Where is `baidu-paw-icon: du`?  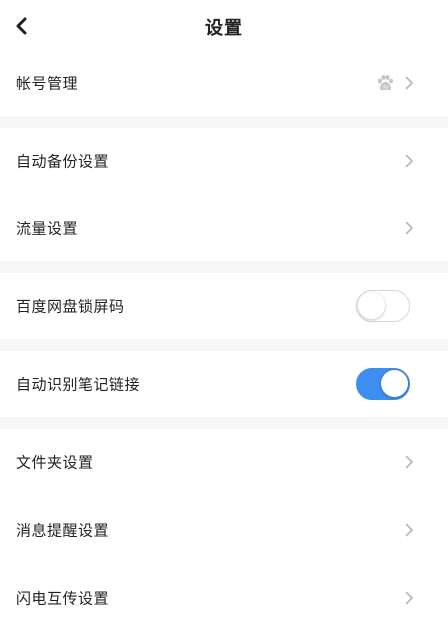
baidu-paw-icon: du is located at coordinates (385, 83).